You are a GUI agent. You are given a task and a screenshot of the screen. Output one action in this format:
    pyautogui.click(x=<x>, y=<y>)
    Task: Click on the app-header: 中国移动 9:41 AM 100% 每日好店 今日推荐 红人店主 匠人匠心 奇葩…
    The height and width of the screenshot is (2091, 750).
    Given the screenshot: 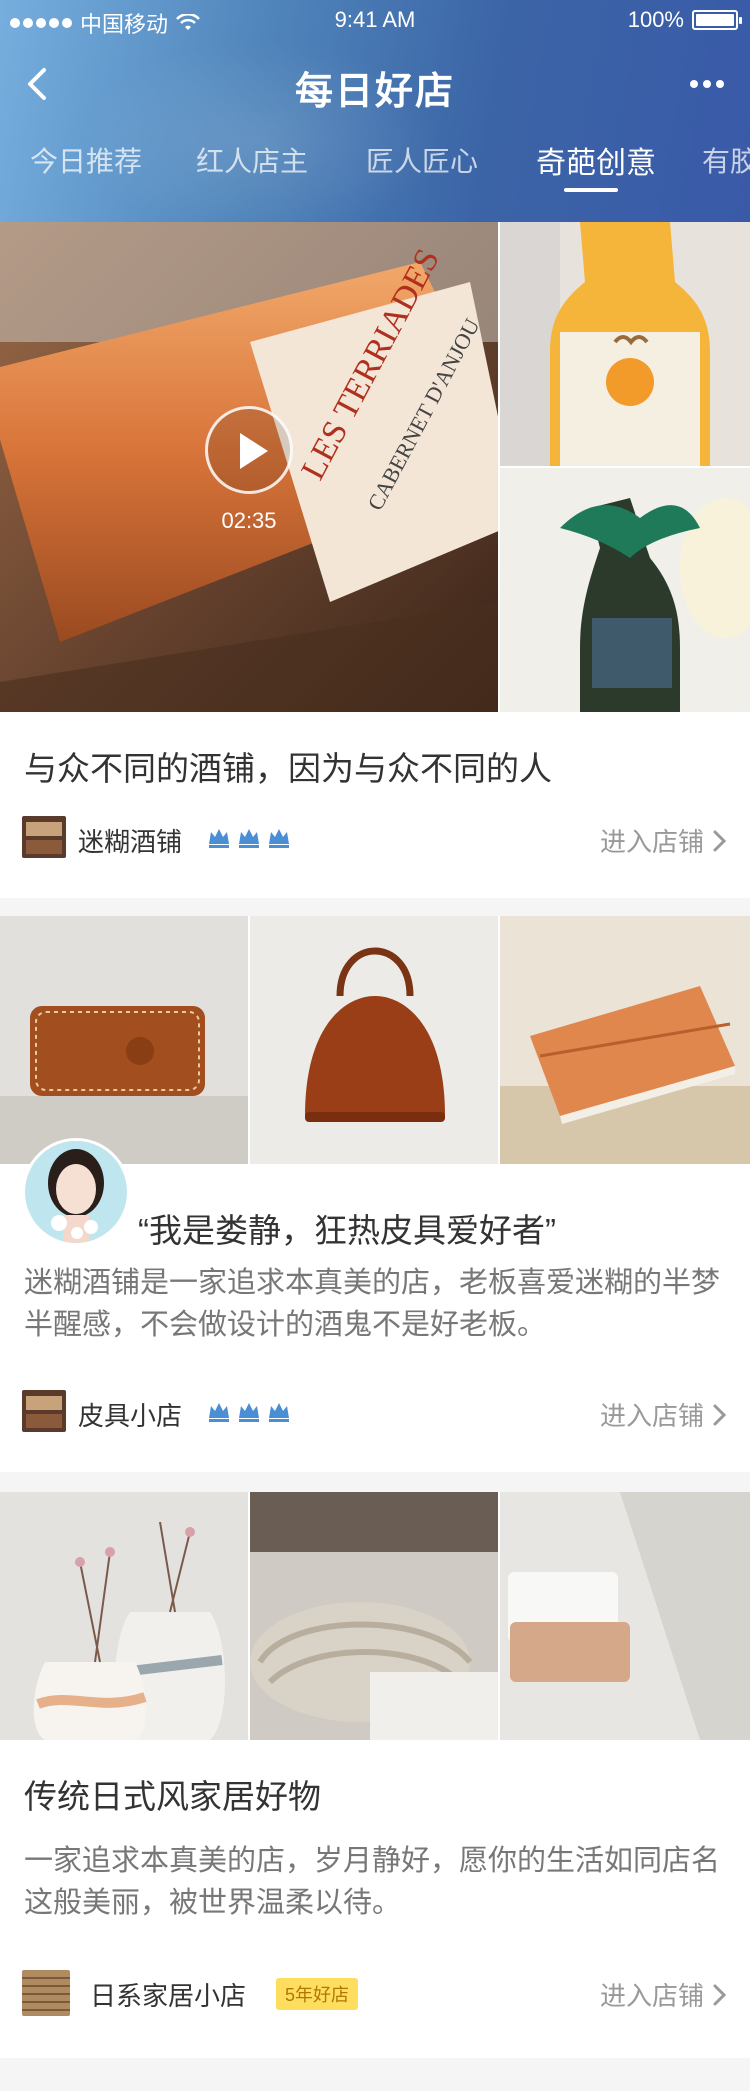 What is the action you would take?
    pyautogui.click(x=375, y=111)
    